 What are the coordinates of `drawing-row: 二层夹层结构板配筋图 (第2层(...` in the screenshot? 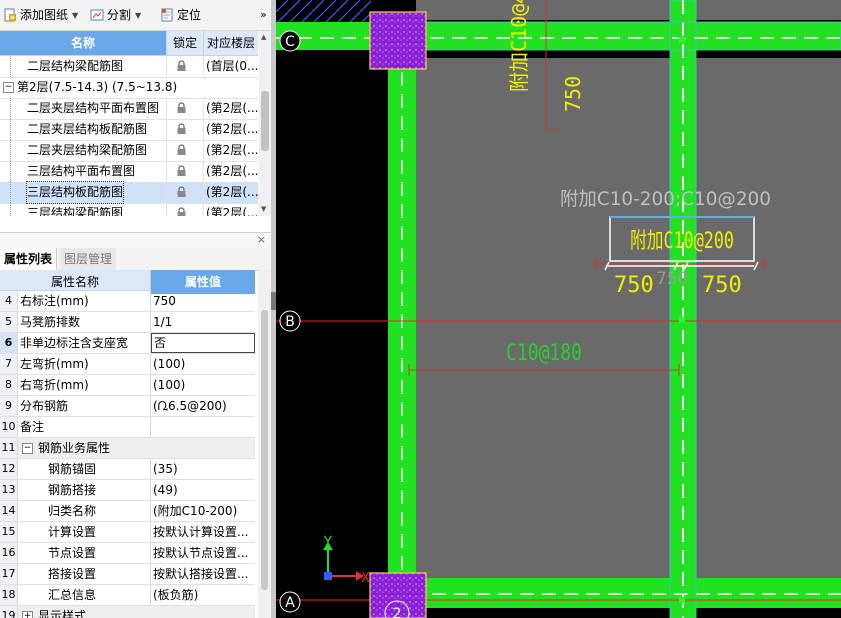 It's located at (129, 130).